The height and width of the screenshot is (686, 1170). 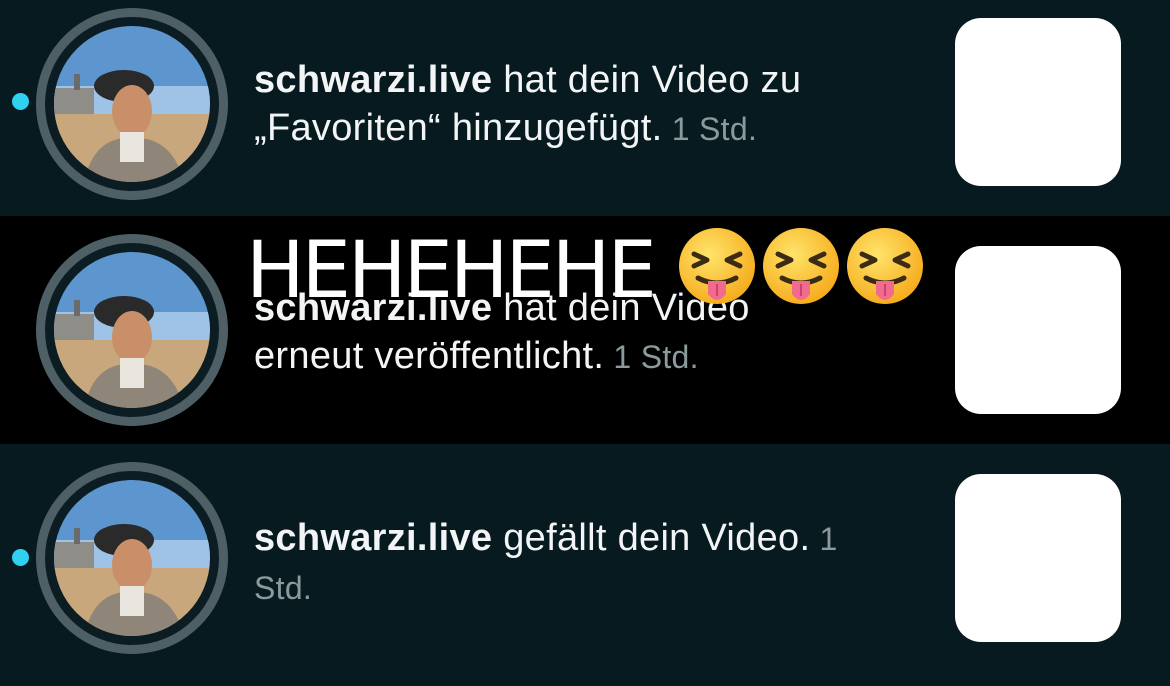 I want to click on notification-text: schwarzi.live gefällt dein Video. 1 Std., so click(x=579, y=563).